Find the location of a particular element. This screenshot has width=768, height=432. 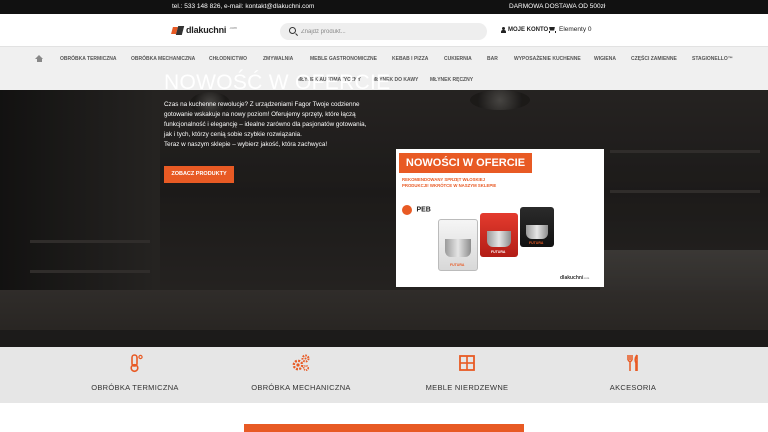

account-label: MOJE KONTO is located at coordinates (528, 30).